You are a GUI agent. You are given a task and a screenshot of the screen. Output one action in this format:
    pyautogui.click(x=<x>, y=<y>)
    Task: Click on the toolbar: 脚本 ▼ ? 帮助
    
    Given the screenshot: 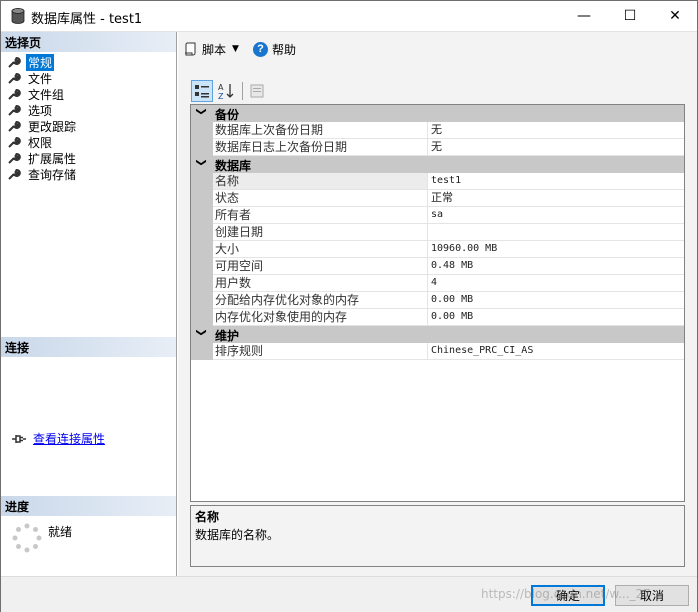 What is the action you would take?
    pyautogui.click(x=437, y=49)
    